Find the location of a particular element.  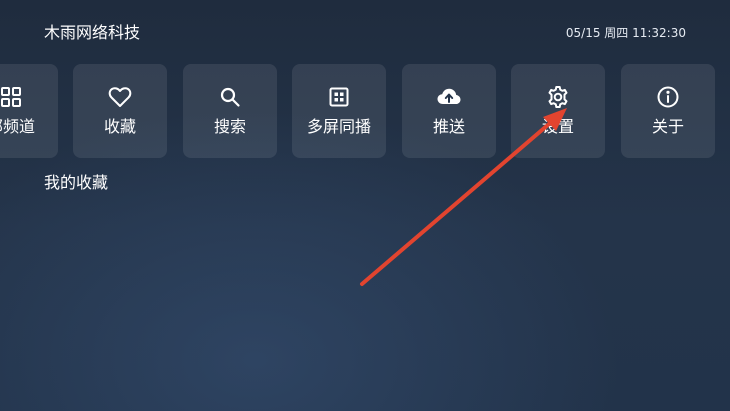

tile-search: 搜索 is located at coordinates (230, 111).